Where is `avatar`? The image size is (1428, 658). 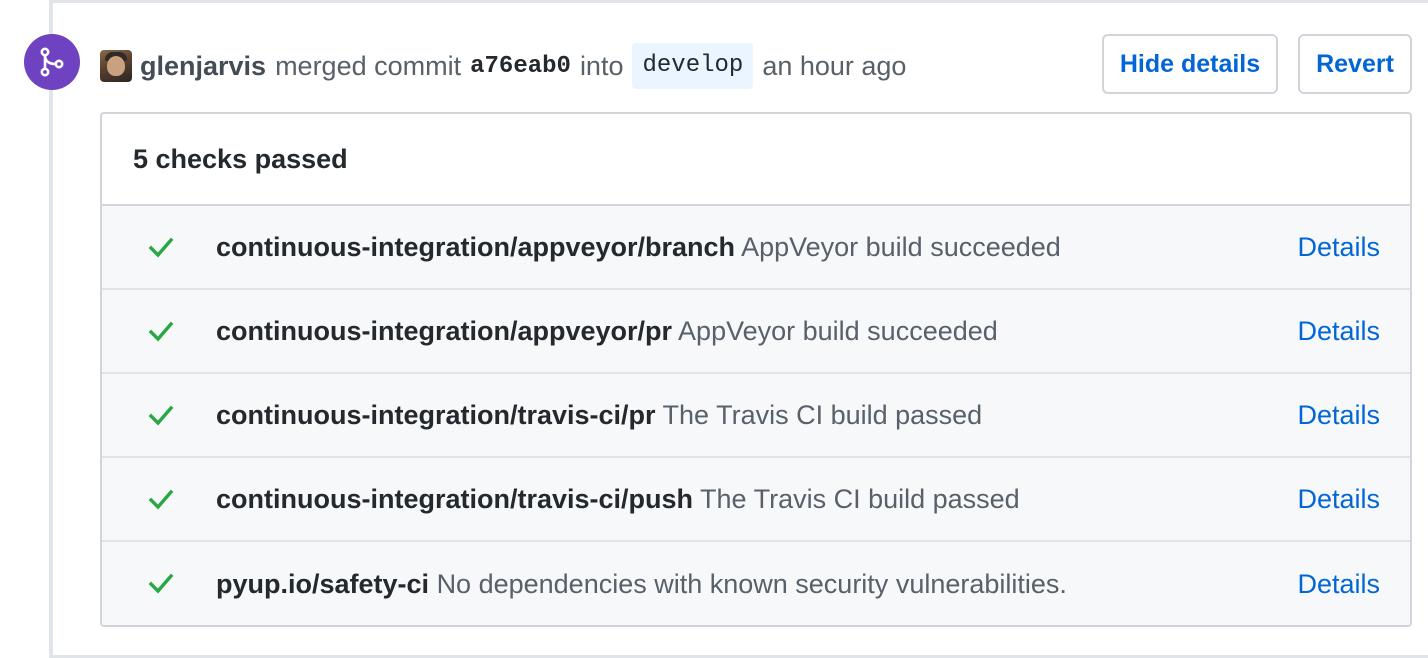
avatar is located at coordinates (116, 66).